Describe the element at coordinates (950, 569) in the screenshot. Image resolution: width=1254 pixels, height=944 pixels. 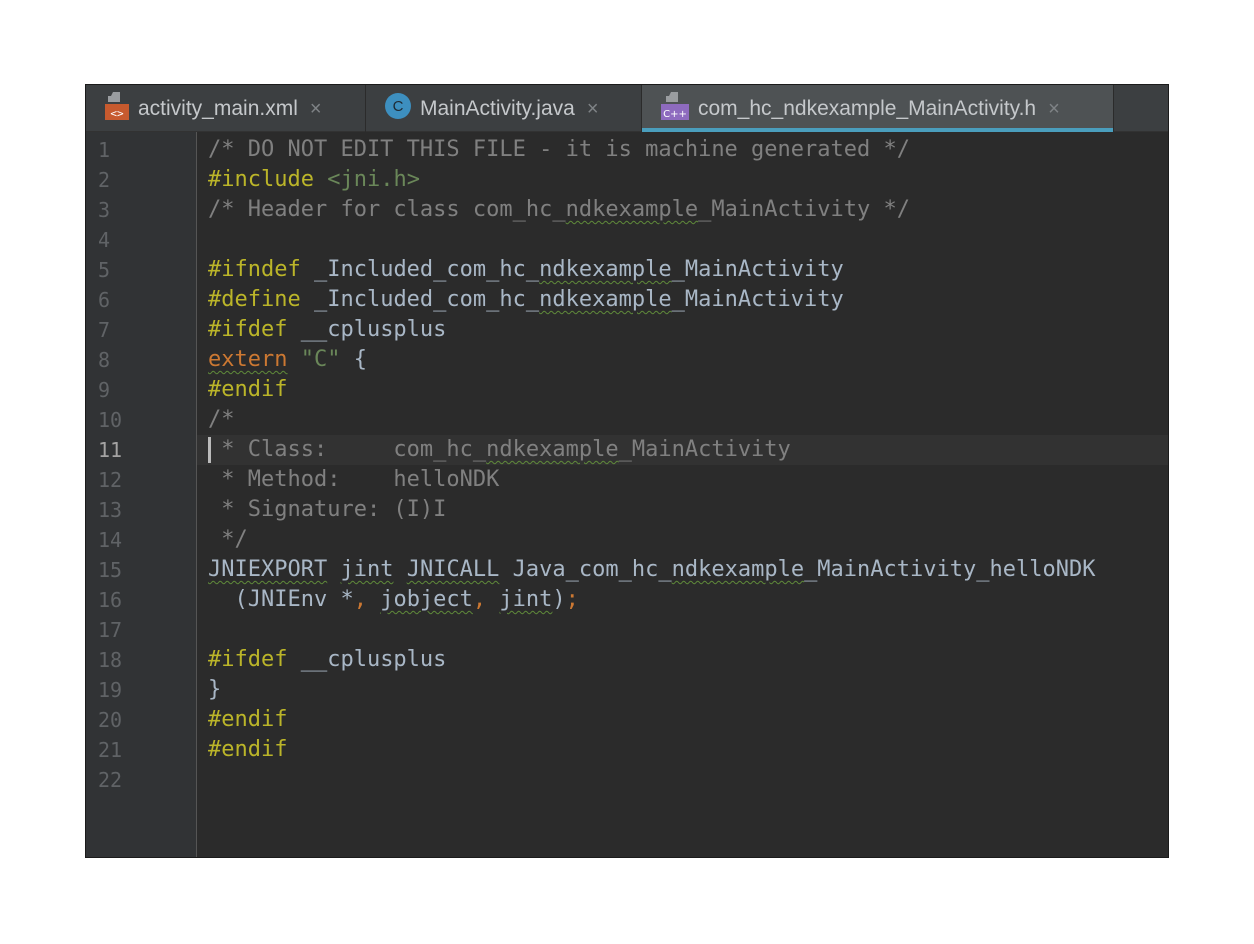
I see `code-token: _MainActivity_helloNDK` at that location.